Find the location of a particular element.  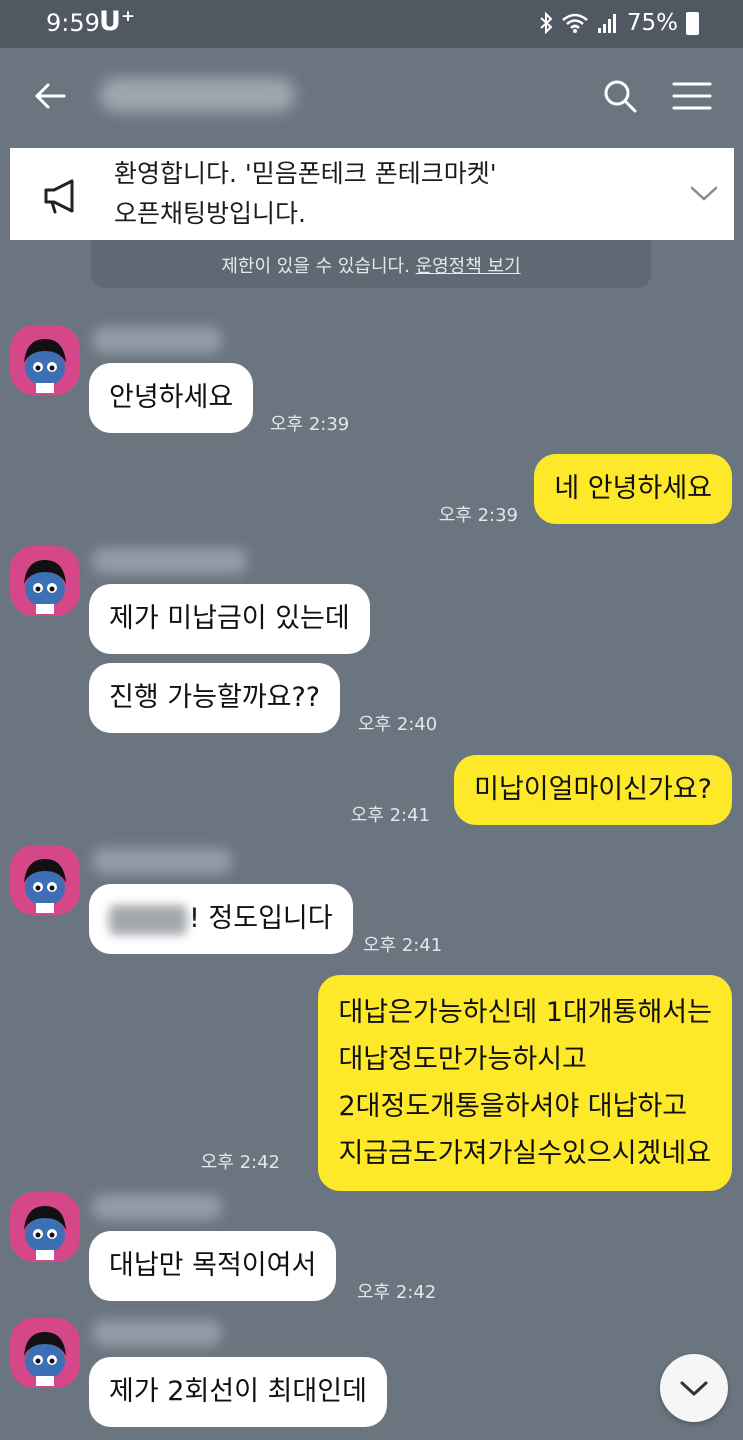

announcement-text: 환영합니다. '믿음폰테크 폰테크마켓' 오픈채팅방입니다. is located at coordinates (384, 194).